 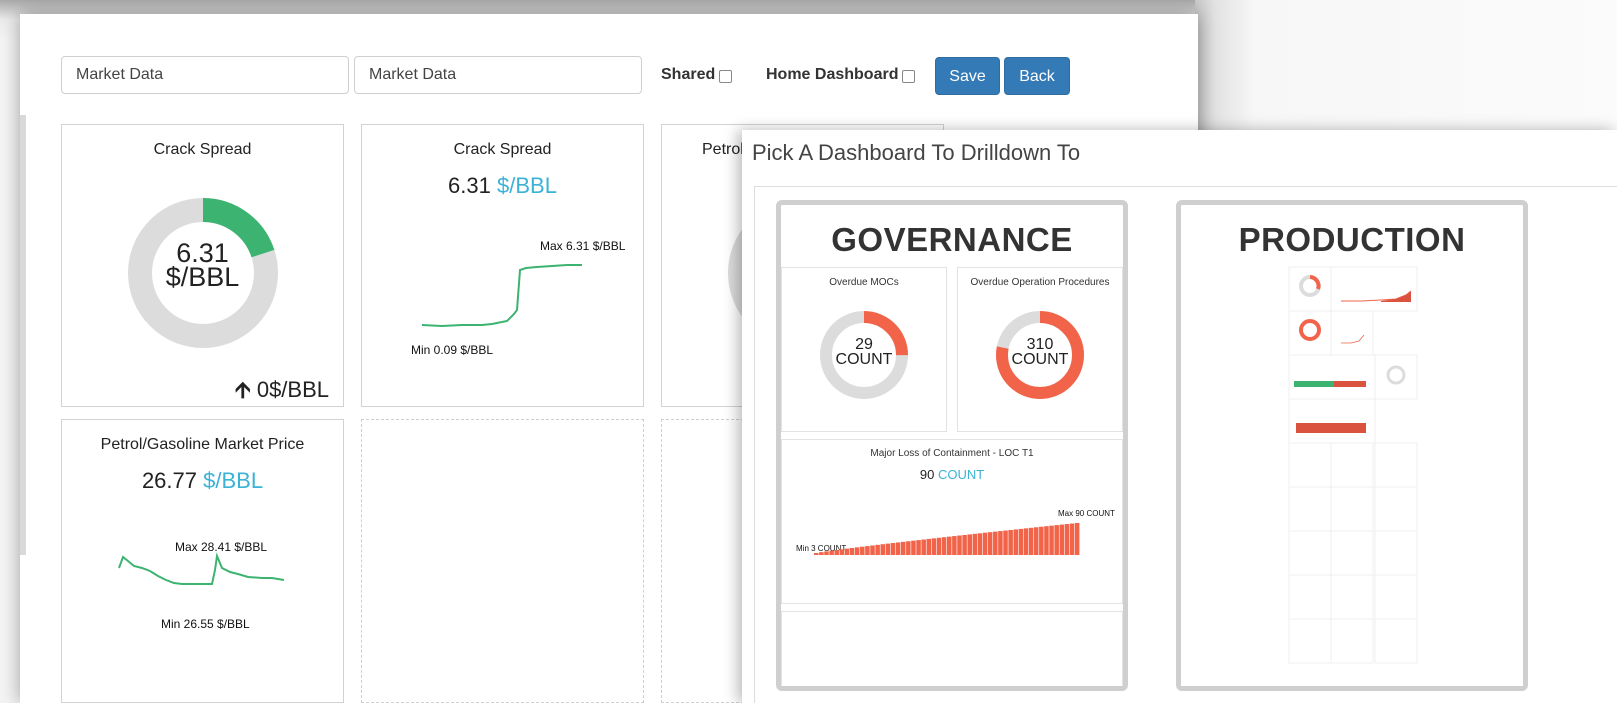 I want to click on empty-widget-slot, so click(x=502, y=561).